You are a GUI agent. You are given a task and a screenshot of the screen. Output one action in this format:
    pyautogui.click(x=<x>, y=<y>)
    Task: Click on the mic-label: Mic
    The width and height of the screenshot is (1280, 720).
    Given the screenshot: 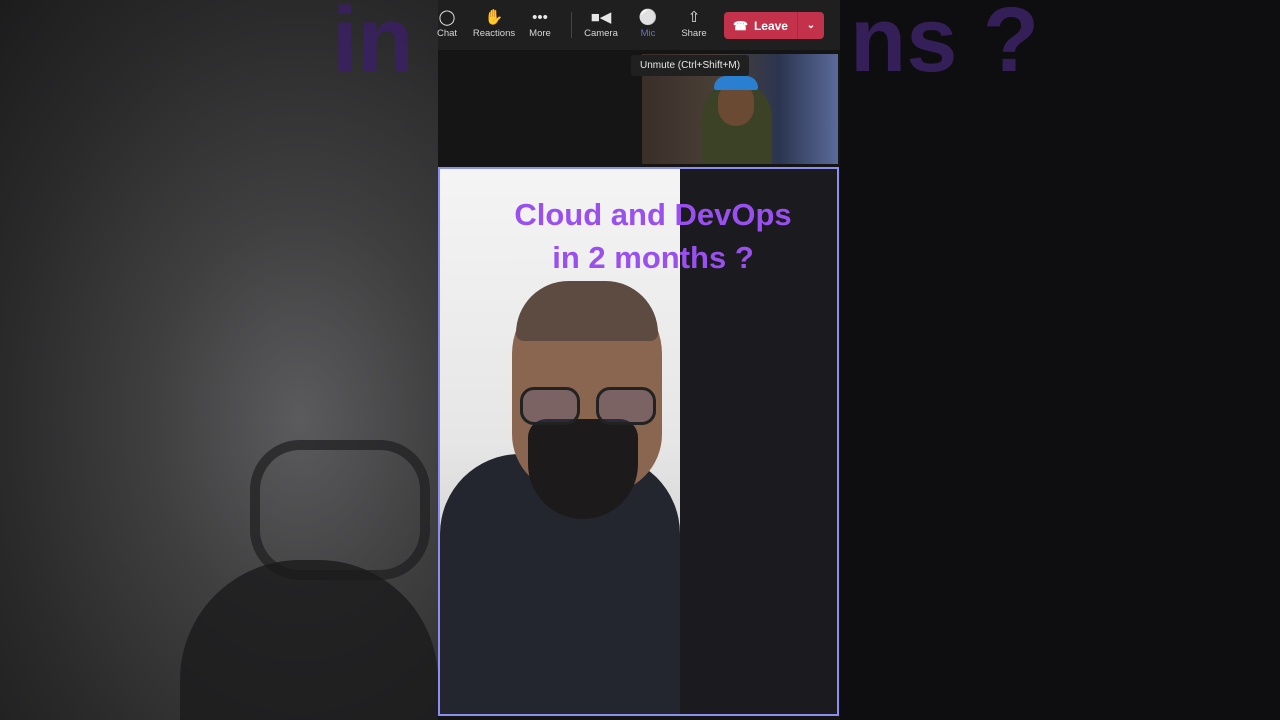 What is the action you would take?
    pyautogui.click(x=648, y=33)
    